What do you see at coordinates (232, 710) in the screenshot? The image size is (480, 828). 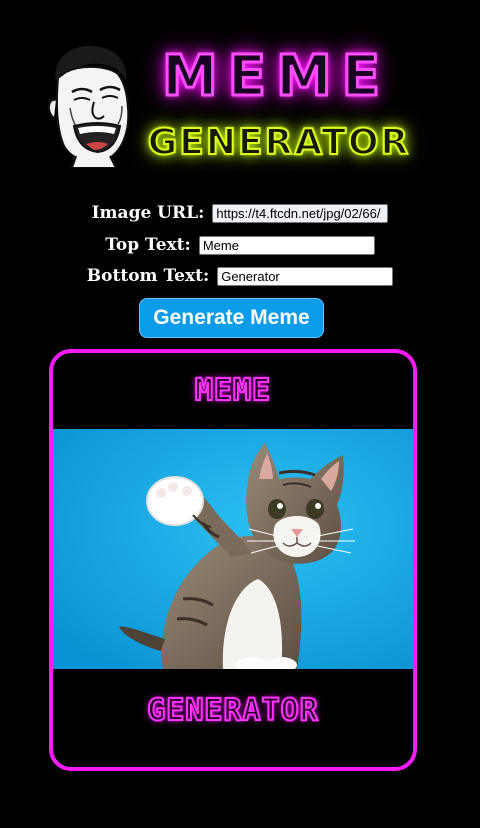 I see `meme-bottom-caption: GENERATOR` at bounding box center [232, 710].